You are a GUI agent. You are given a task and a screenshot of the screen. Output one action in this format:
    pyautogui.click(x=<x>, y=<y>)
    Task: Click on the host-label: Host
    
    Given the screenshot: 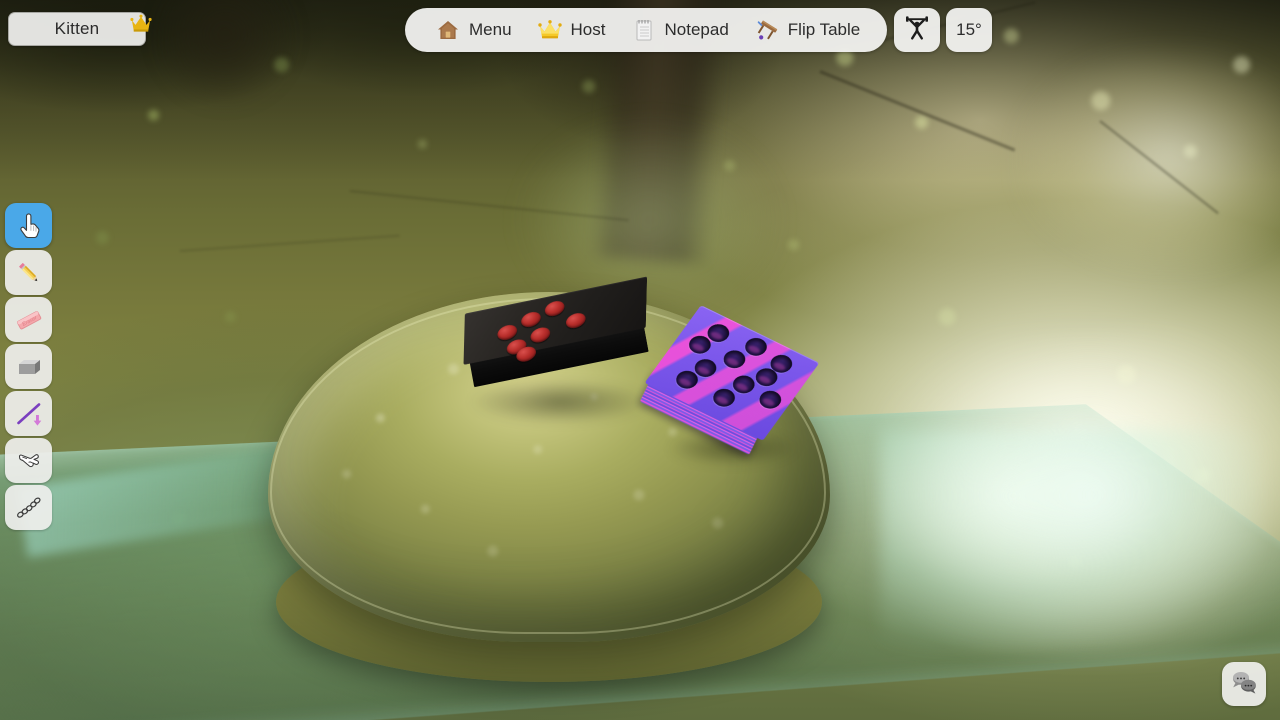 What is the action you would take?
    pyautogui.click(x=588, y=29)
    